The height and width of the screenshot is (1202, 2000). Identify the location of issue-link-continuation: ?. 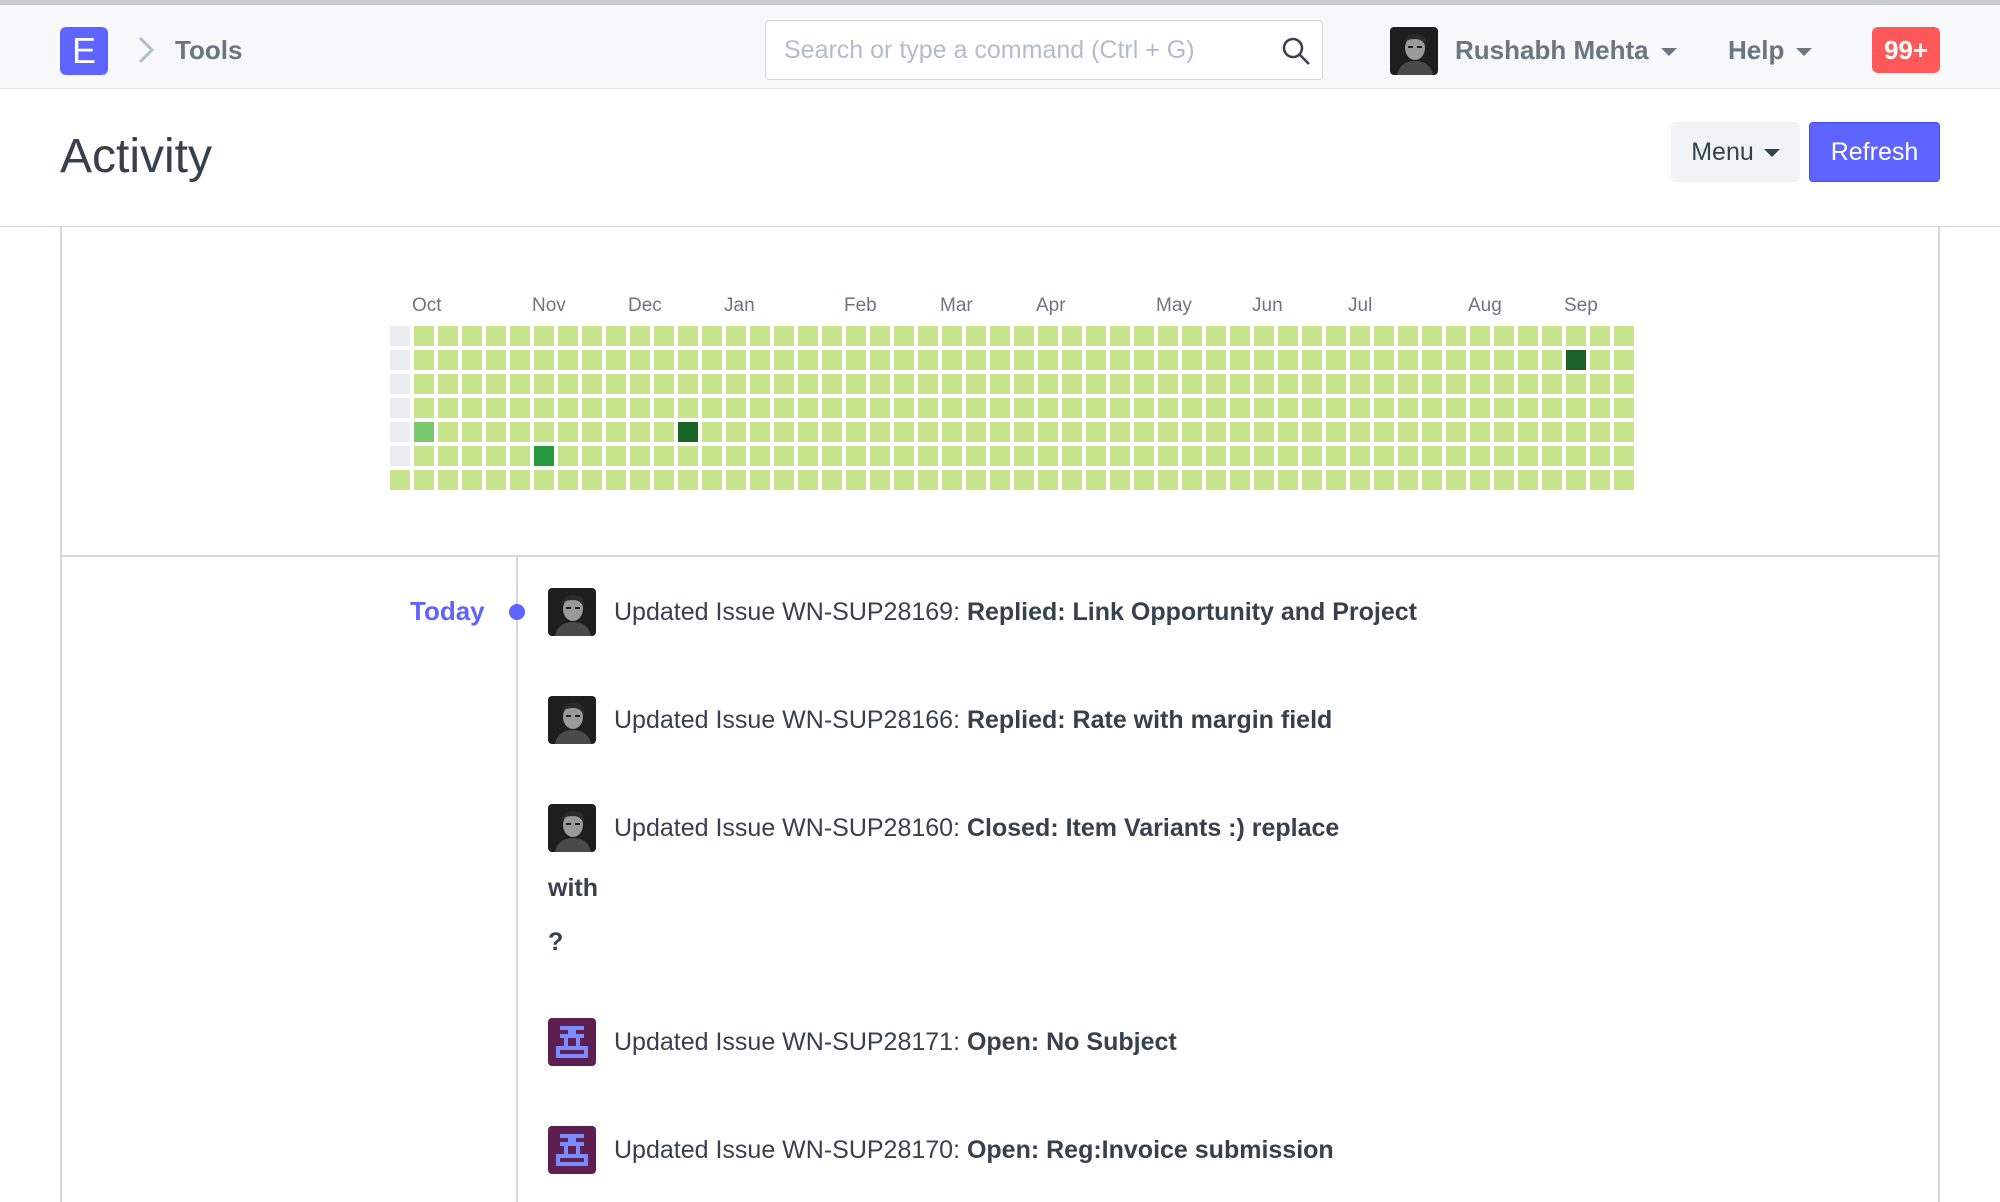
(555, 942).